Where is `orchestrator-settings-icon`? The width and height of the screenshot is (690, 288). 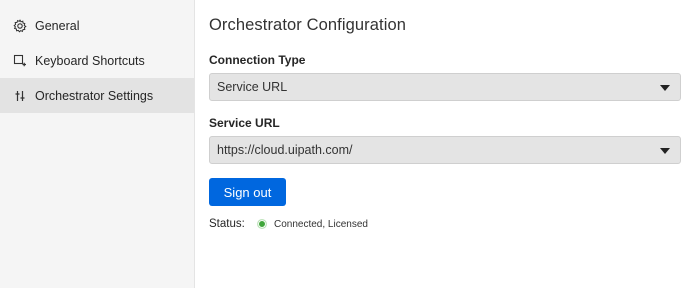 orchestrator-settings-icon is located at coordinates (20, 96).